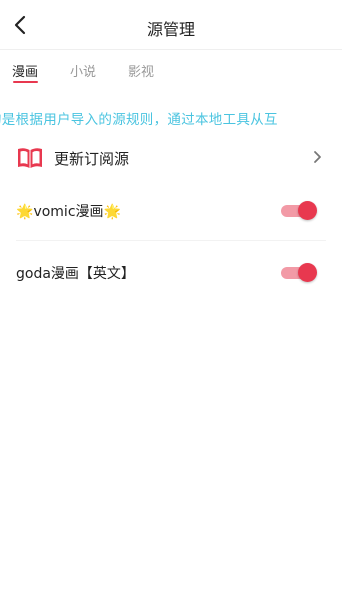  Describe the element at coordinates (92, 159) in the screenshot. I see `update-subscription-label: 更新订阅源` at that location.